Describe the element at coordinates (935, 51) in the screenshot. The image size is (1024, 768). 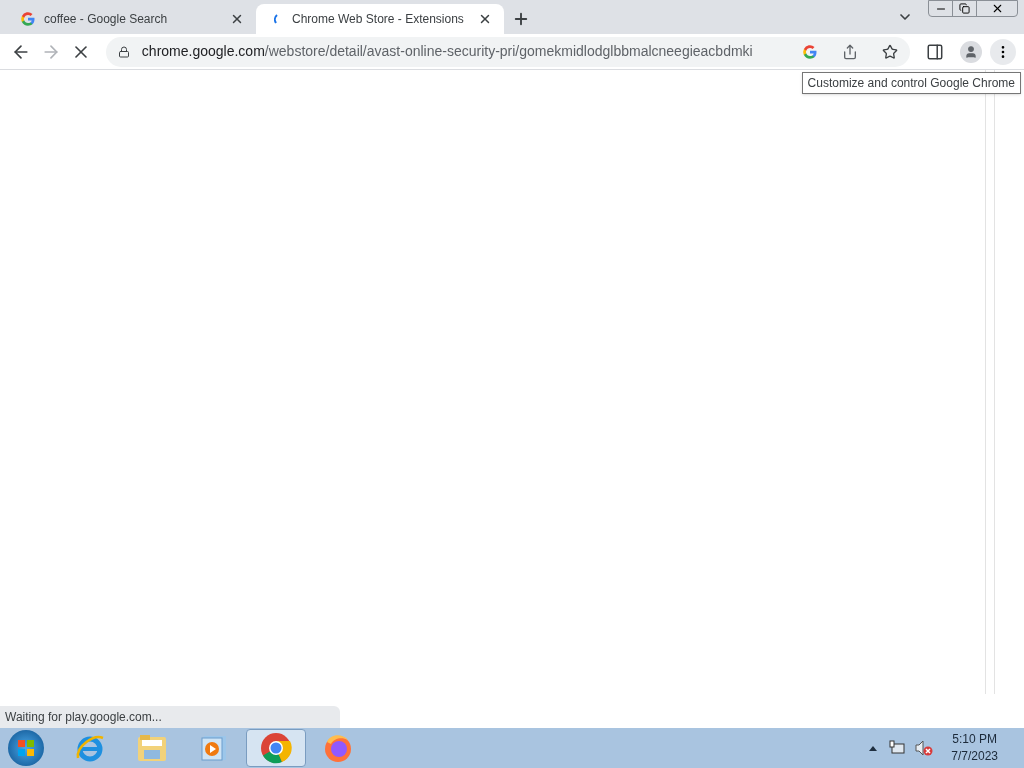
I see `side-panel-icon` at that location.